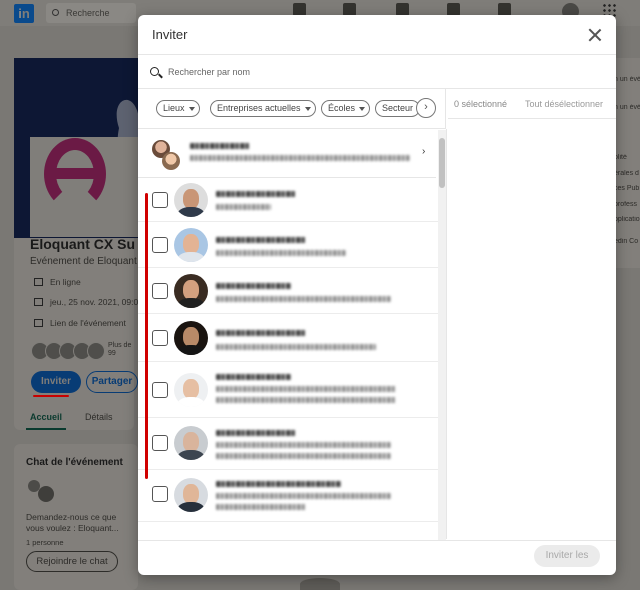 The width and height of the screenshot is (640, 590). What do you see at coordinates (627, 241) in the screenshot?
I see `right-snippet: edin Co` at bounding box center [627, 241].